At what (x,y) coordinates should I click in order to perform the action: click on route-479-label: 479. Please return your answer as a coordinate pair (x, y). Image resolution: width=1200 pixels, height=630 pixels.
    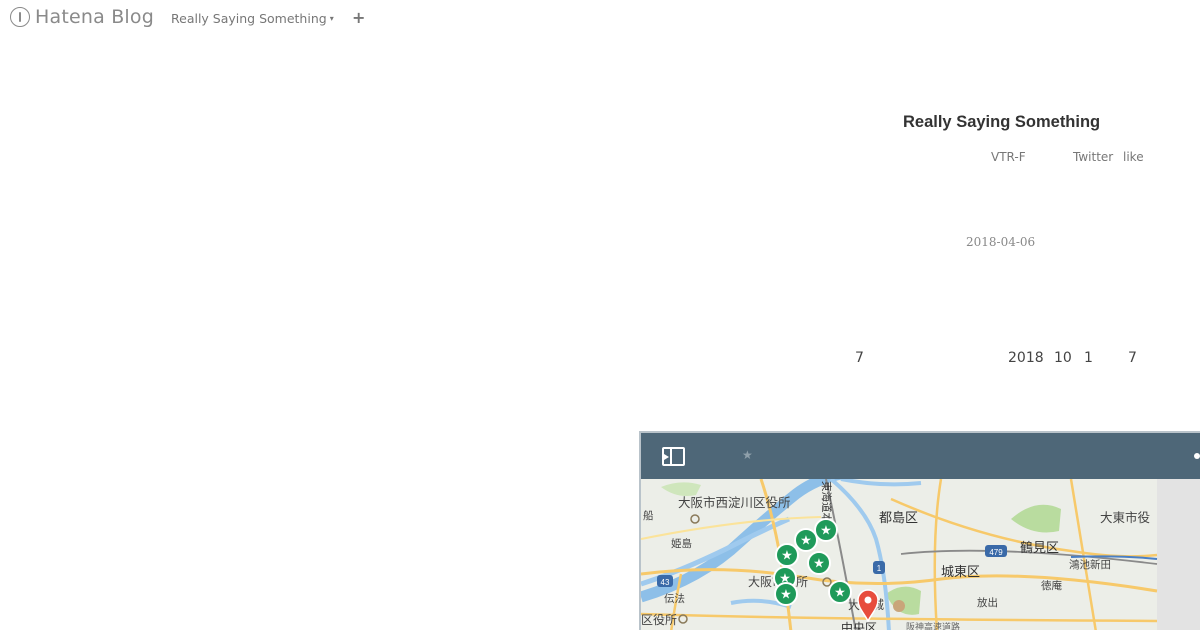
    Looking at the image, I should click on (996, 552).